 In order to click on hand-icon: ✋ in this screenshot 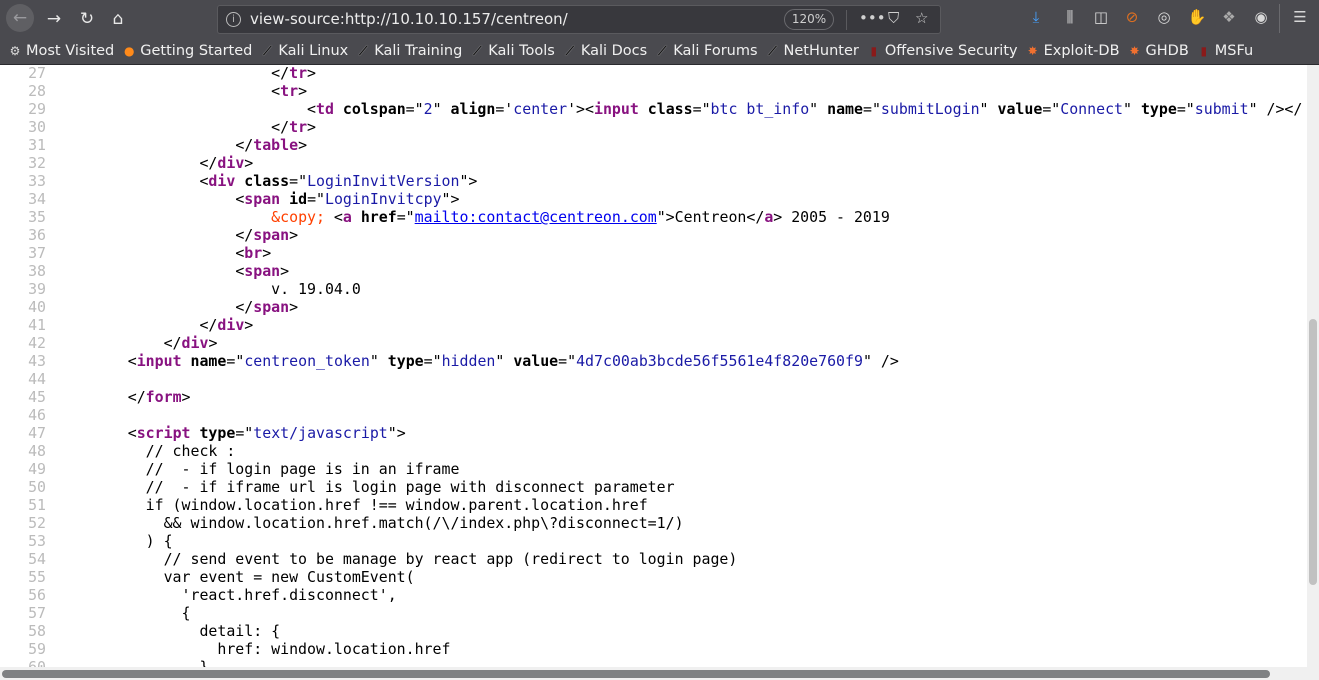, I will do `click(1197, 17)`.